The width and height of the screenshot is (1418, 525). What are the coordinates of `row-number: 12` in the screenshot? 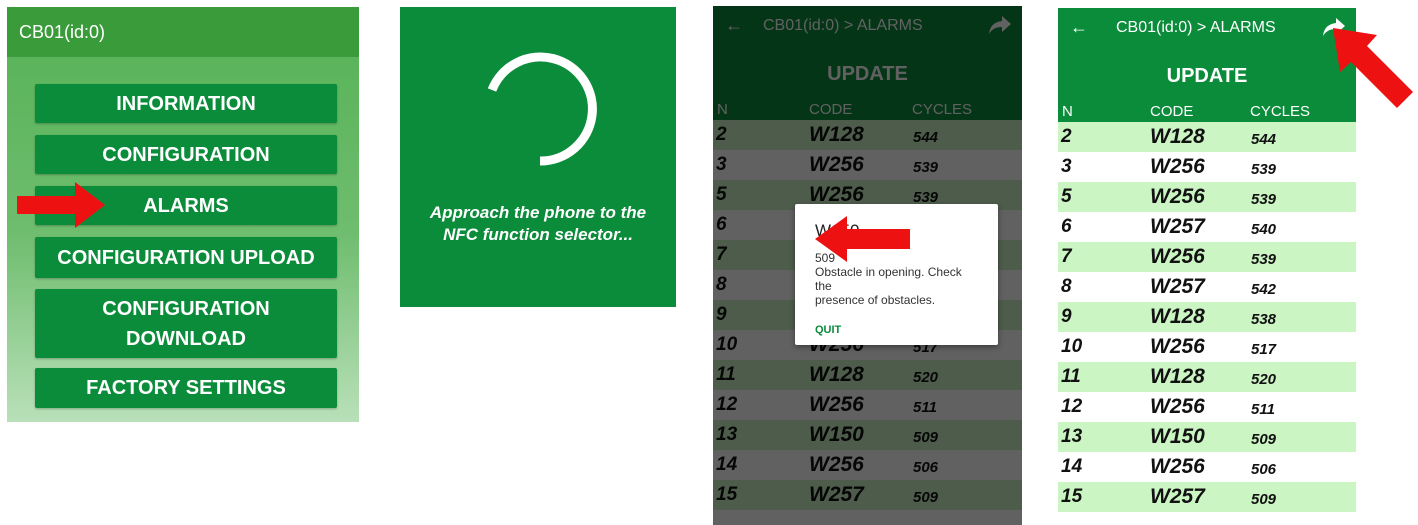 It's located at (1072, 406).